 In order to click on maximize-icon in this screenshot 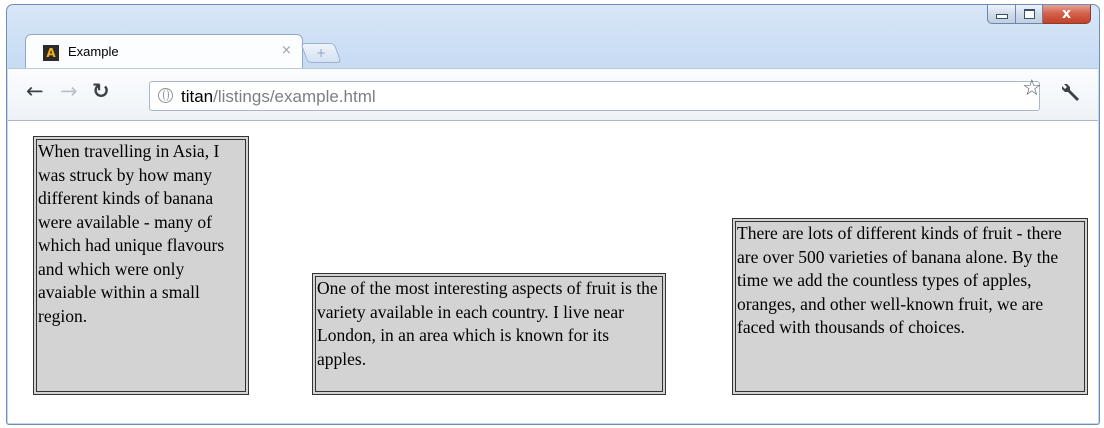, I will do `click(1029, 13)`.